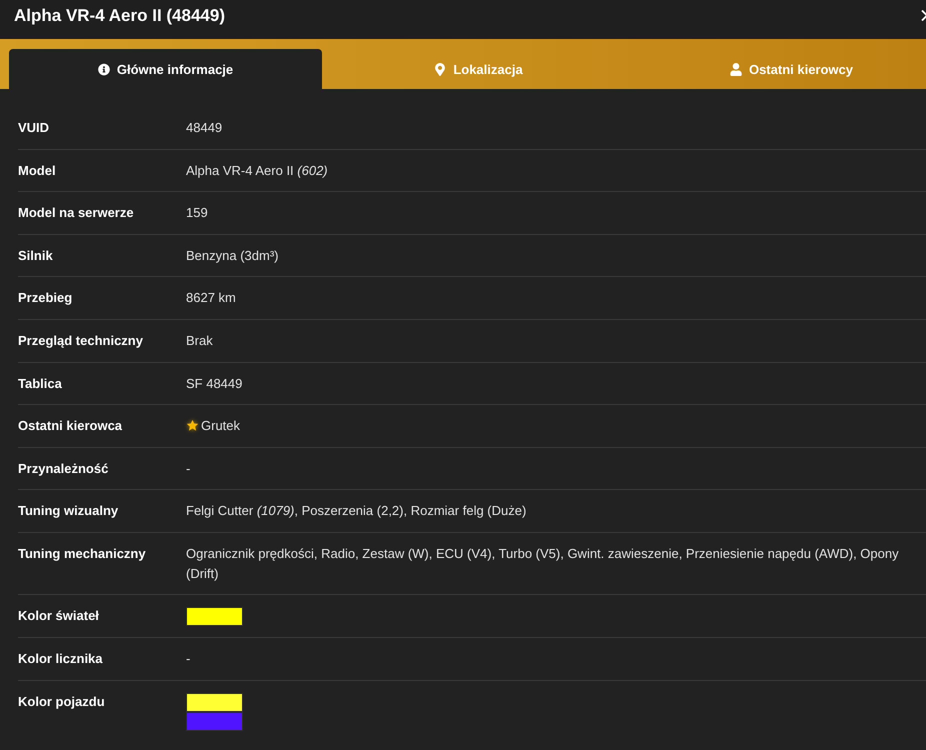  I want to click on row-label: Przebieg, so click(46, 298).